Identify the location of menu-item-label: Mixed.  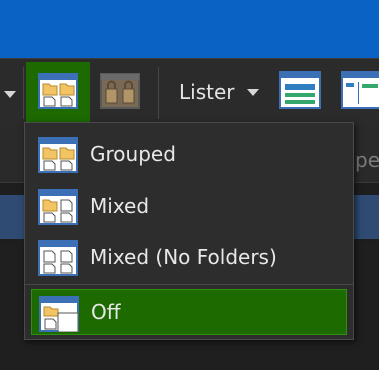
(120, 206).